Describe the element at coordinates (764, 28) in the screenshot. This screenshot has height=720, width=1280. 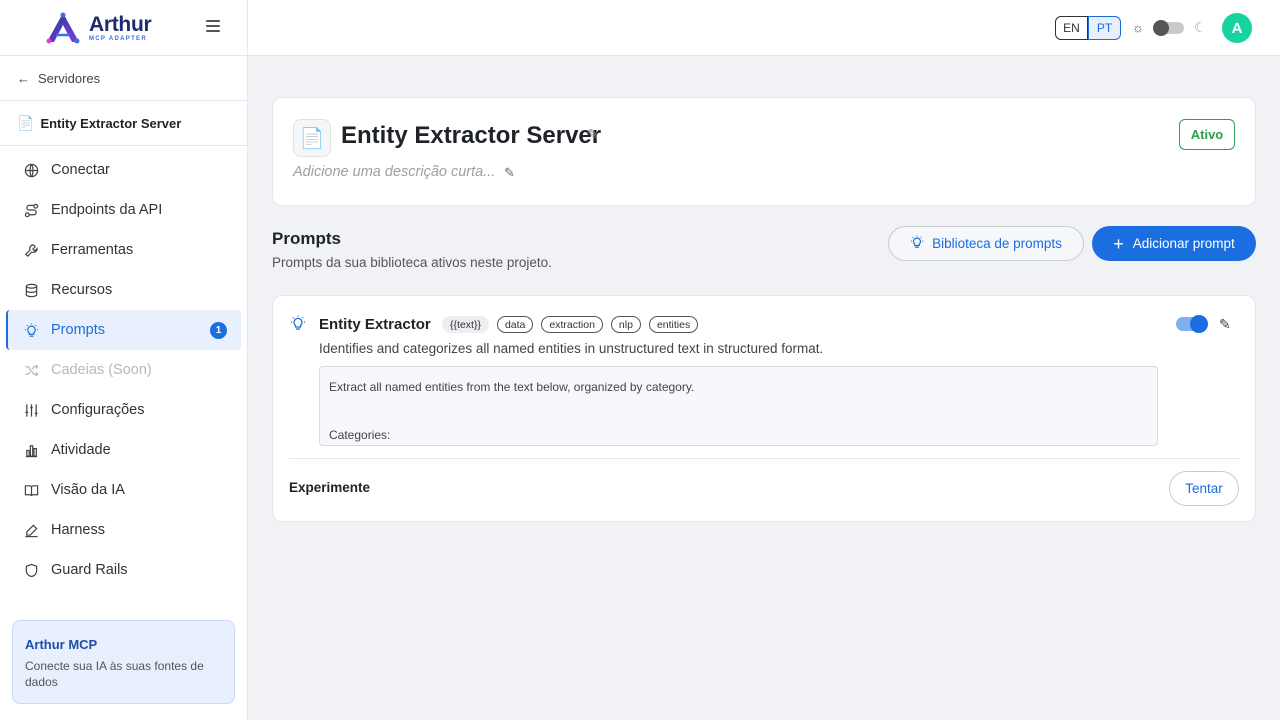
I see `top-bar: EN PT ☼ ☾ A` at that location.